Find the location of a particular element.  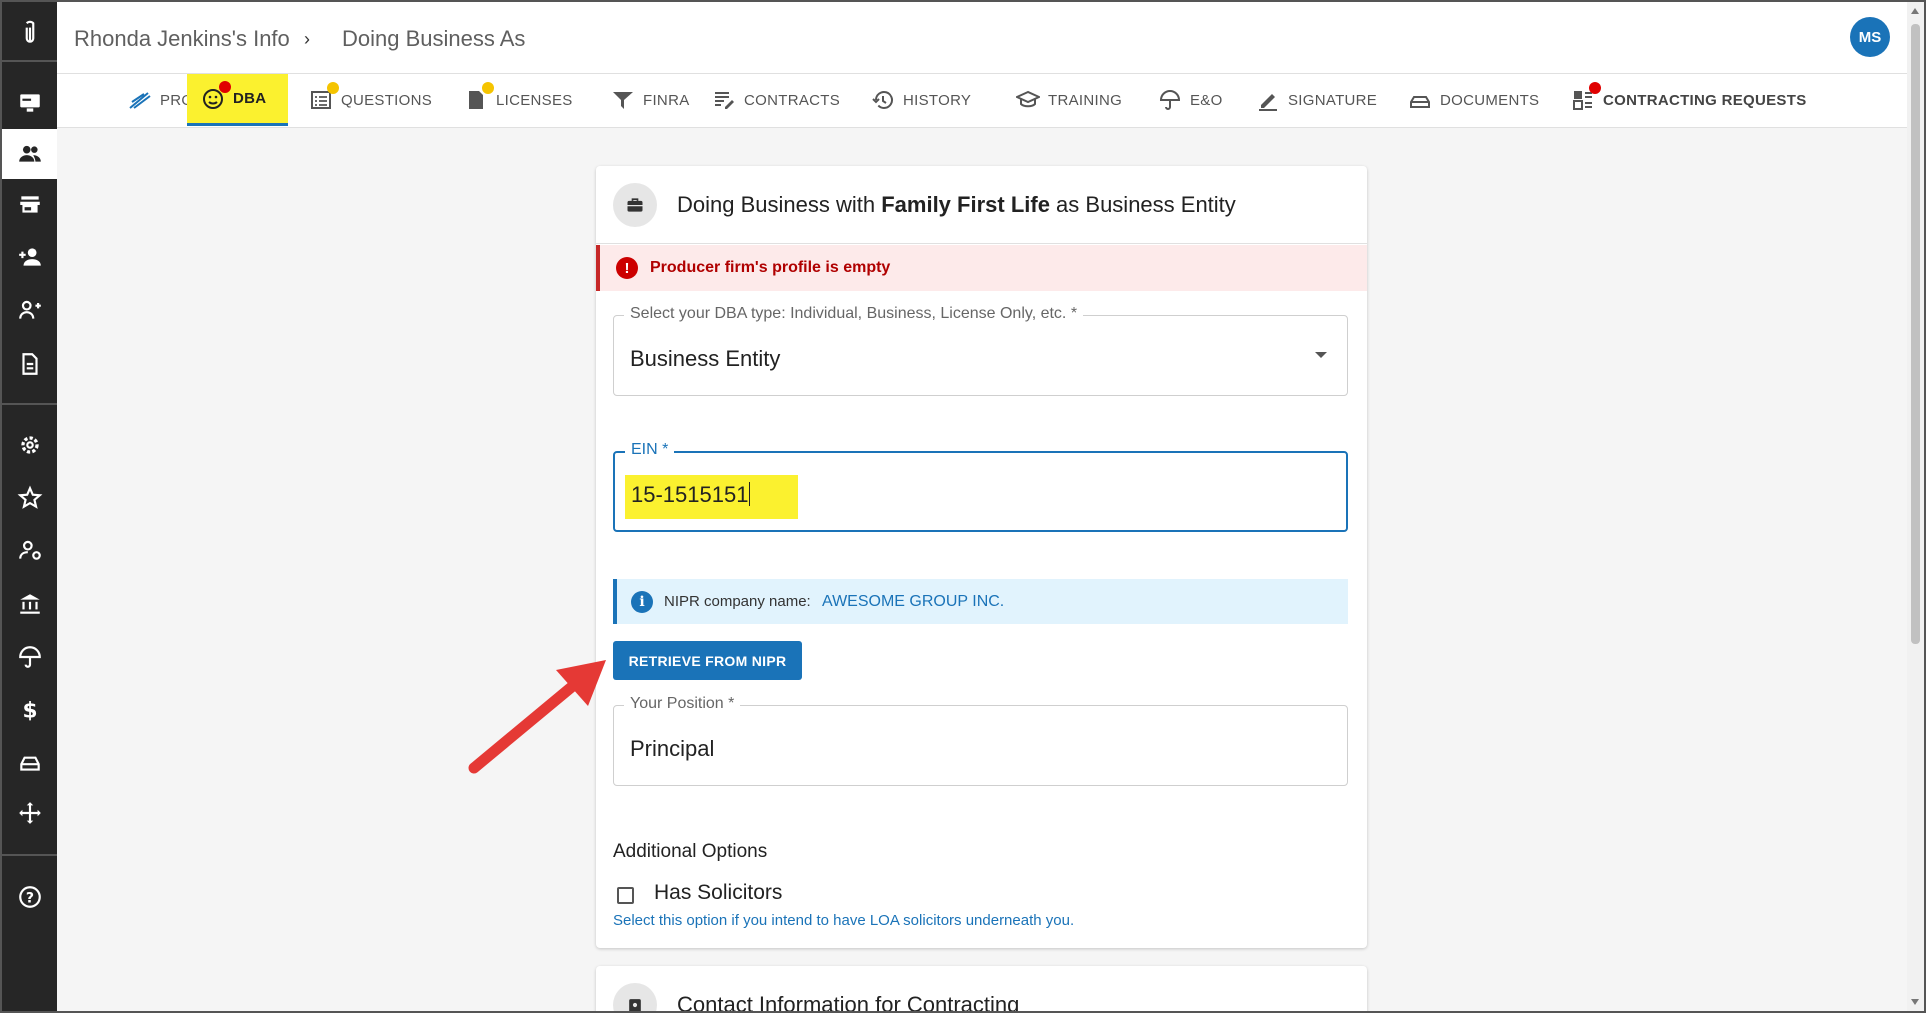

error-icon: ! is located at coordinates (627, 268).